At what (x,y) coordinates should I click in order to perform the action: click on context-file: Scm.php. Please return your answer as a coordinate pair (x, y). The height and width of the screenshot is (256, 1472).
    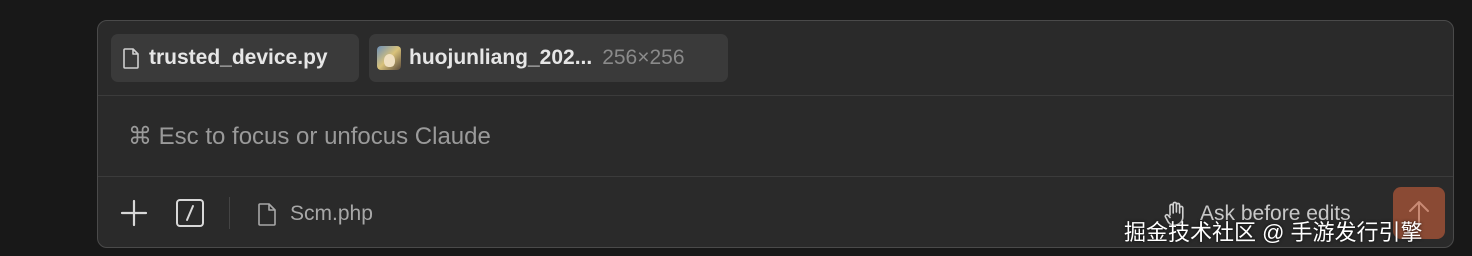
    Looking at the image, I should click on (315, 214).